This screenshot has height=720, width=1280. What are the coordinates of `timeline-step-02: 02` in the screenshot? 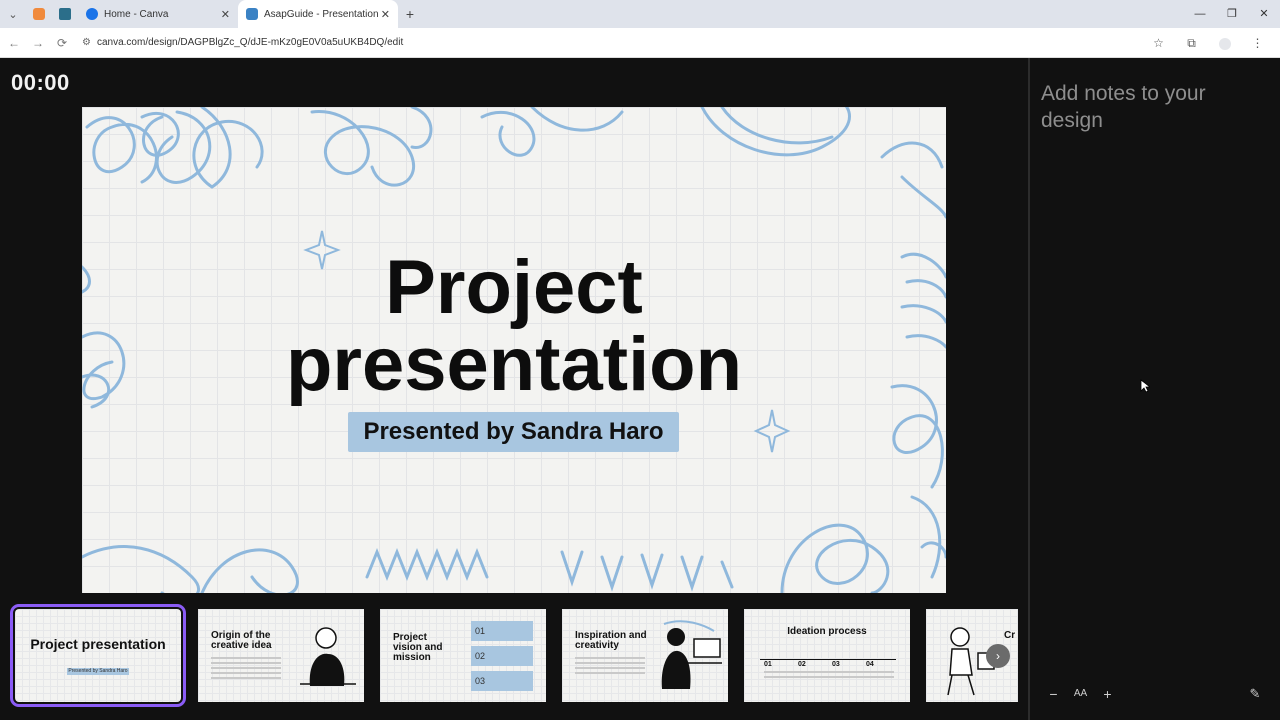 It's located at (802, 664).